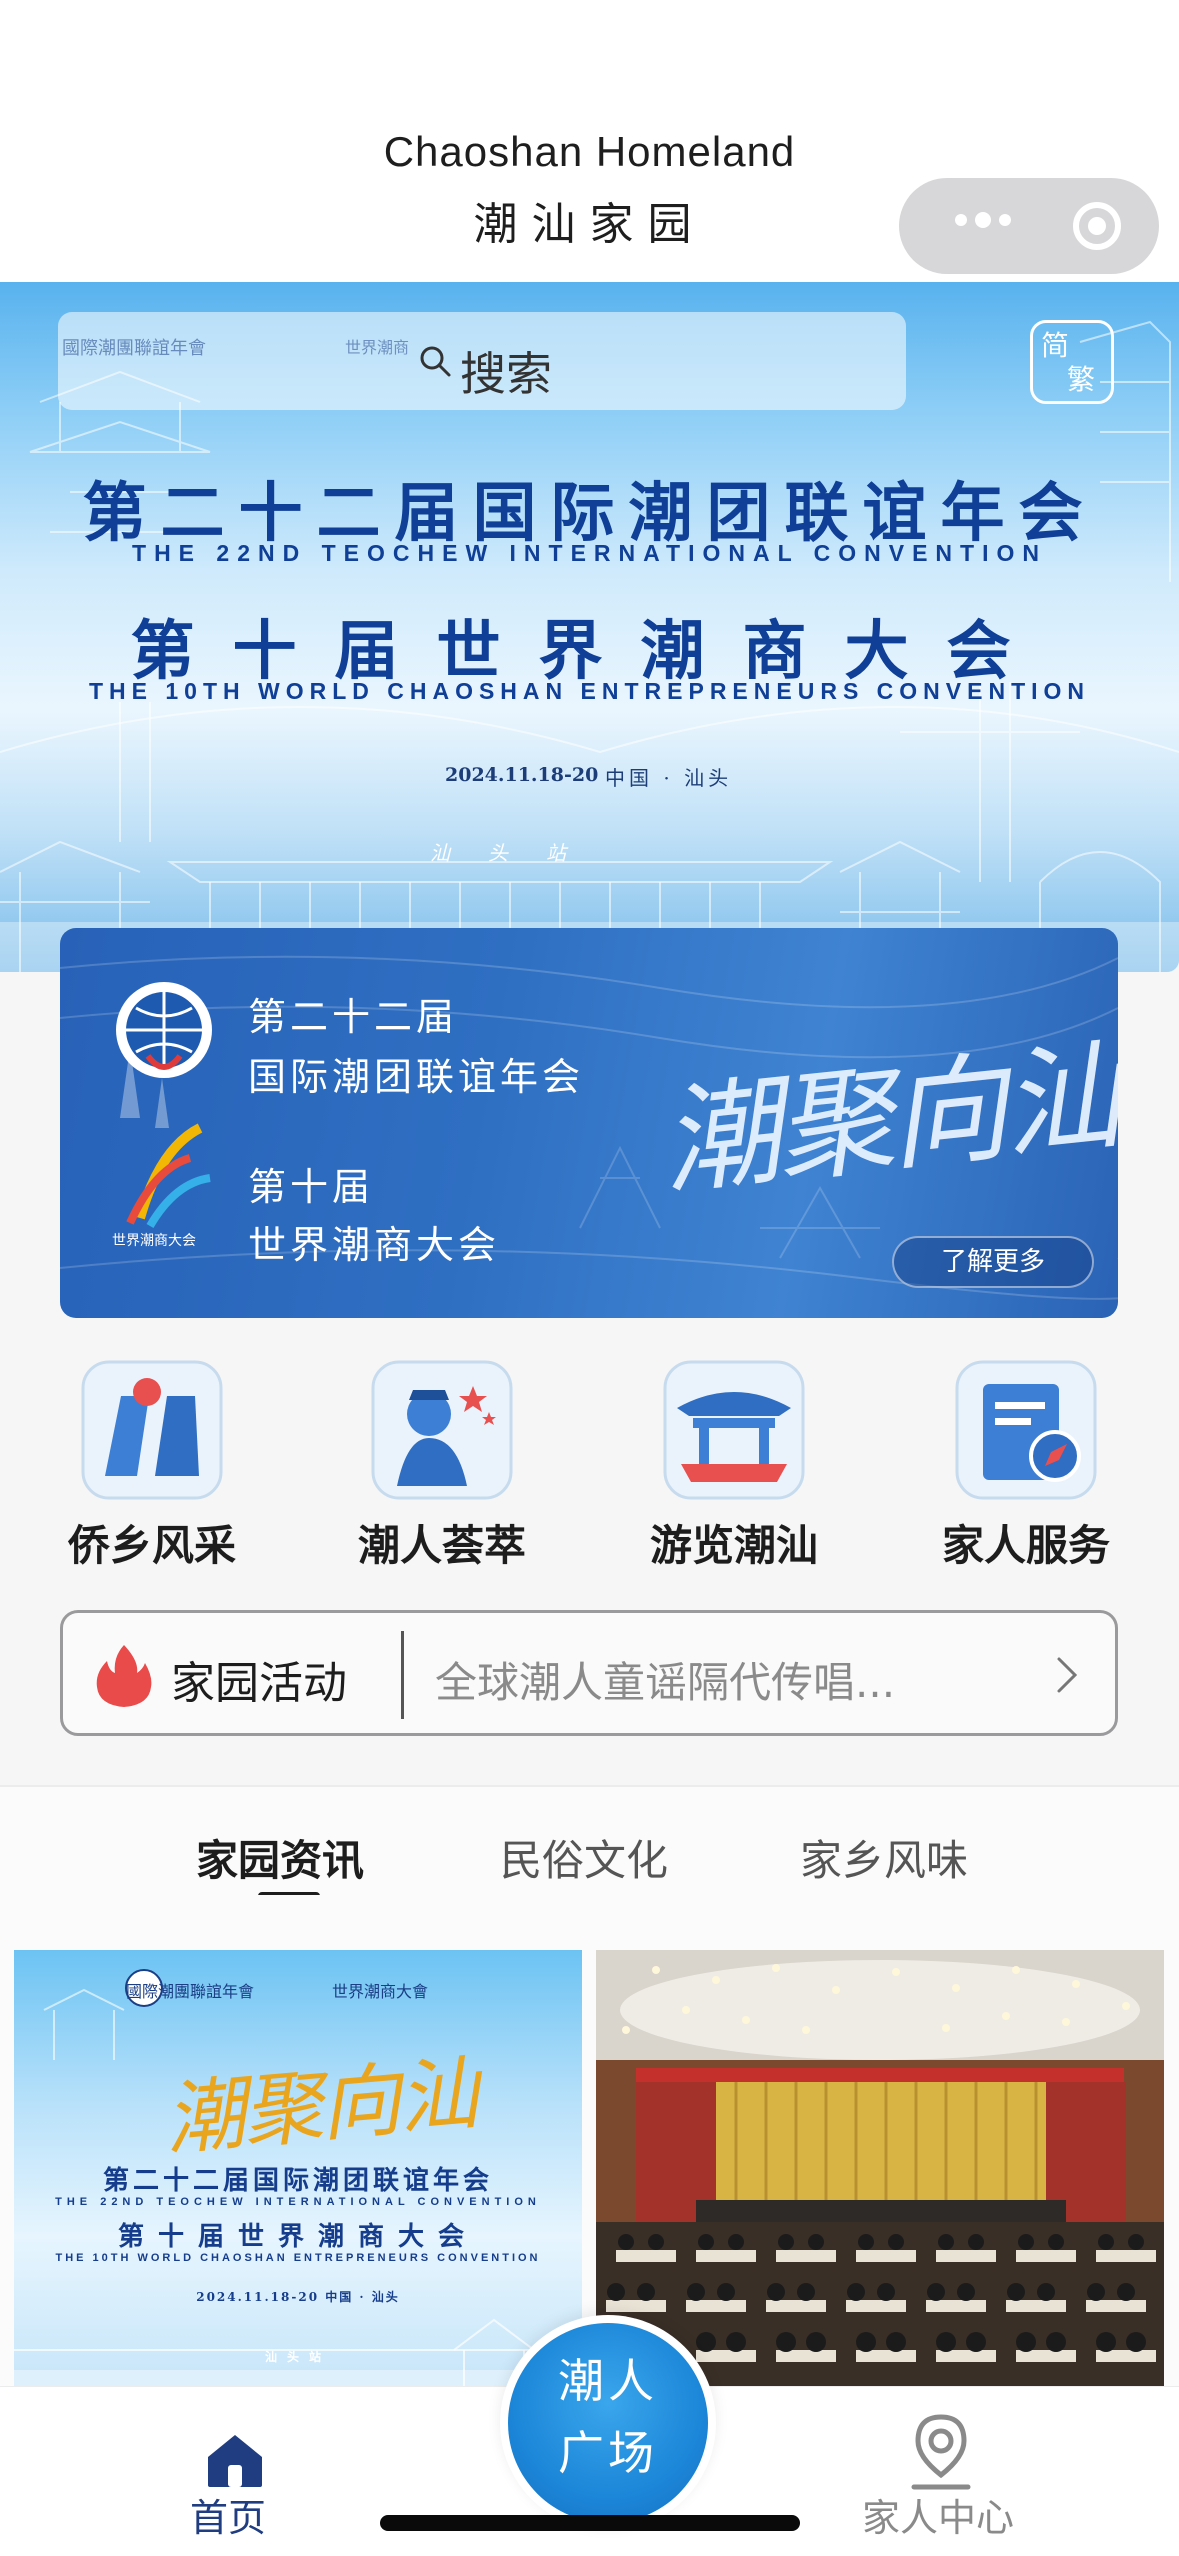  What do you see at coordinates (190, 1991) in the screenshot?
I see `news-org-logo-1: 國際潮團聯誼年會` at bounding box center [190, 1991].